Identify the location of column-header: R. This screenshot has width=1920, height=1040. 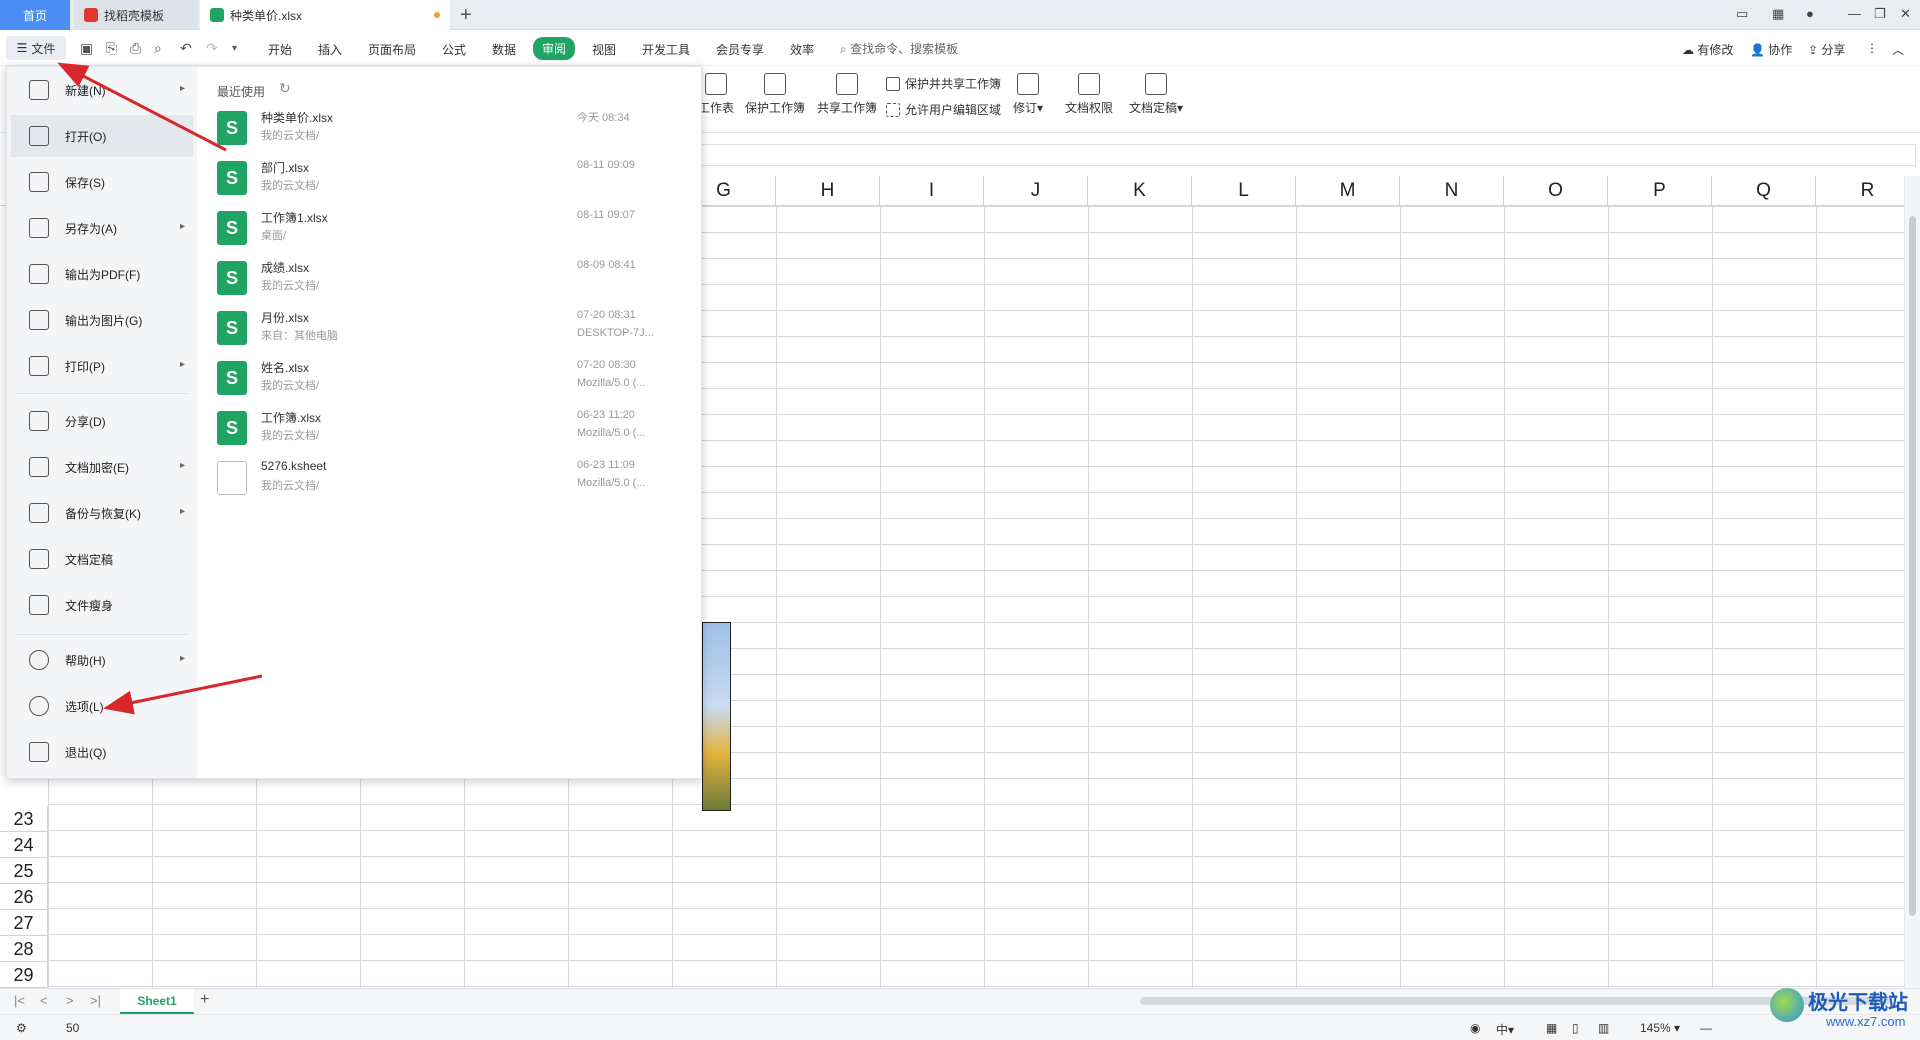
(1860, 191).